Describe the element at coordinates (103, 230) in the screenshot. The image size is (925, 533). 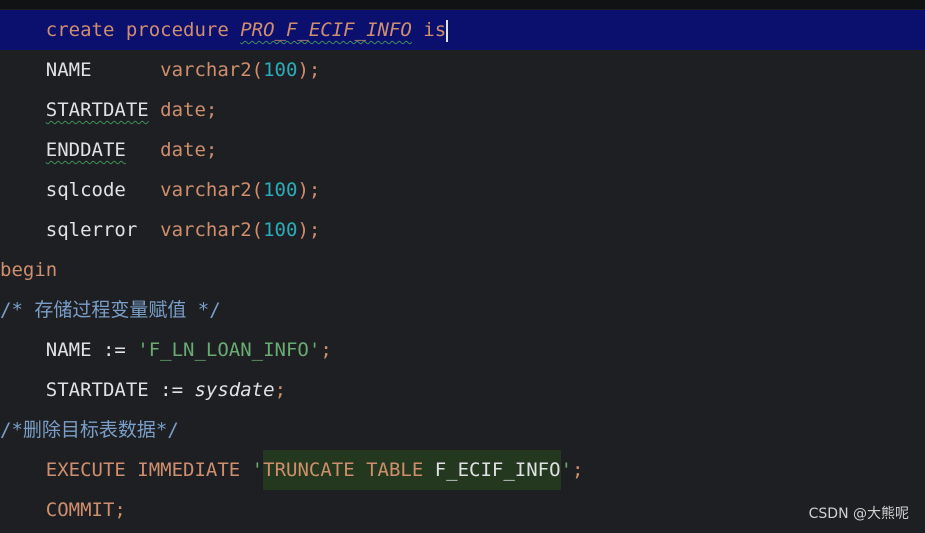
I see `token-identifier: sqlerror` at that location.